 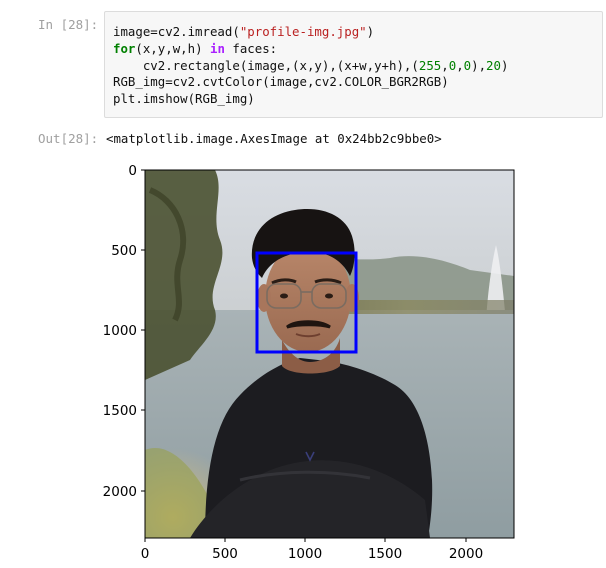 I want to click on y-tick-label: 1000, so click(x=120, y=331).